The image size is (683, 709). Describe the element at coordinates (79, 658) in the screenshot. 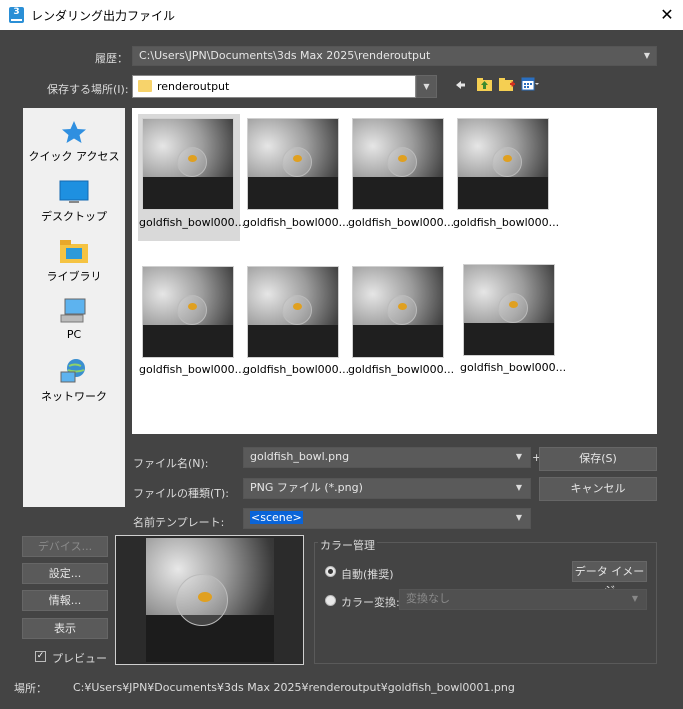

I see `preview-check-label: プレビュー` at that location.